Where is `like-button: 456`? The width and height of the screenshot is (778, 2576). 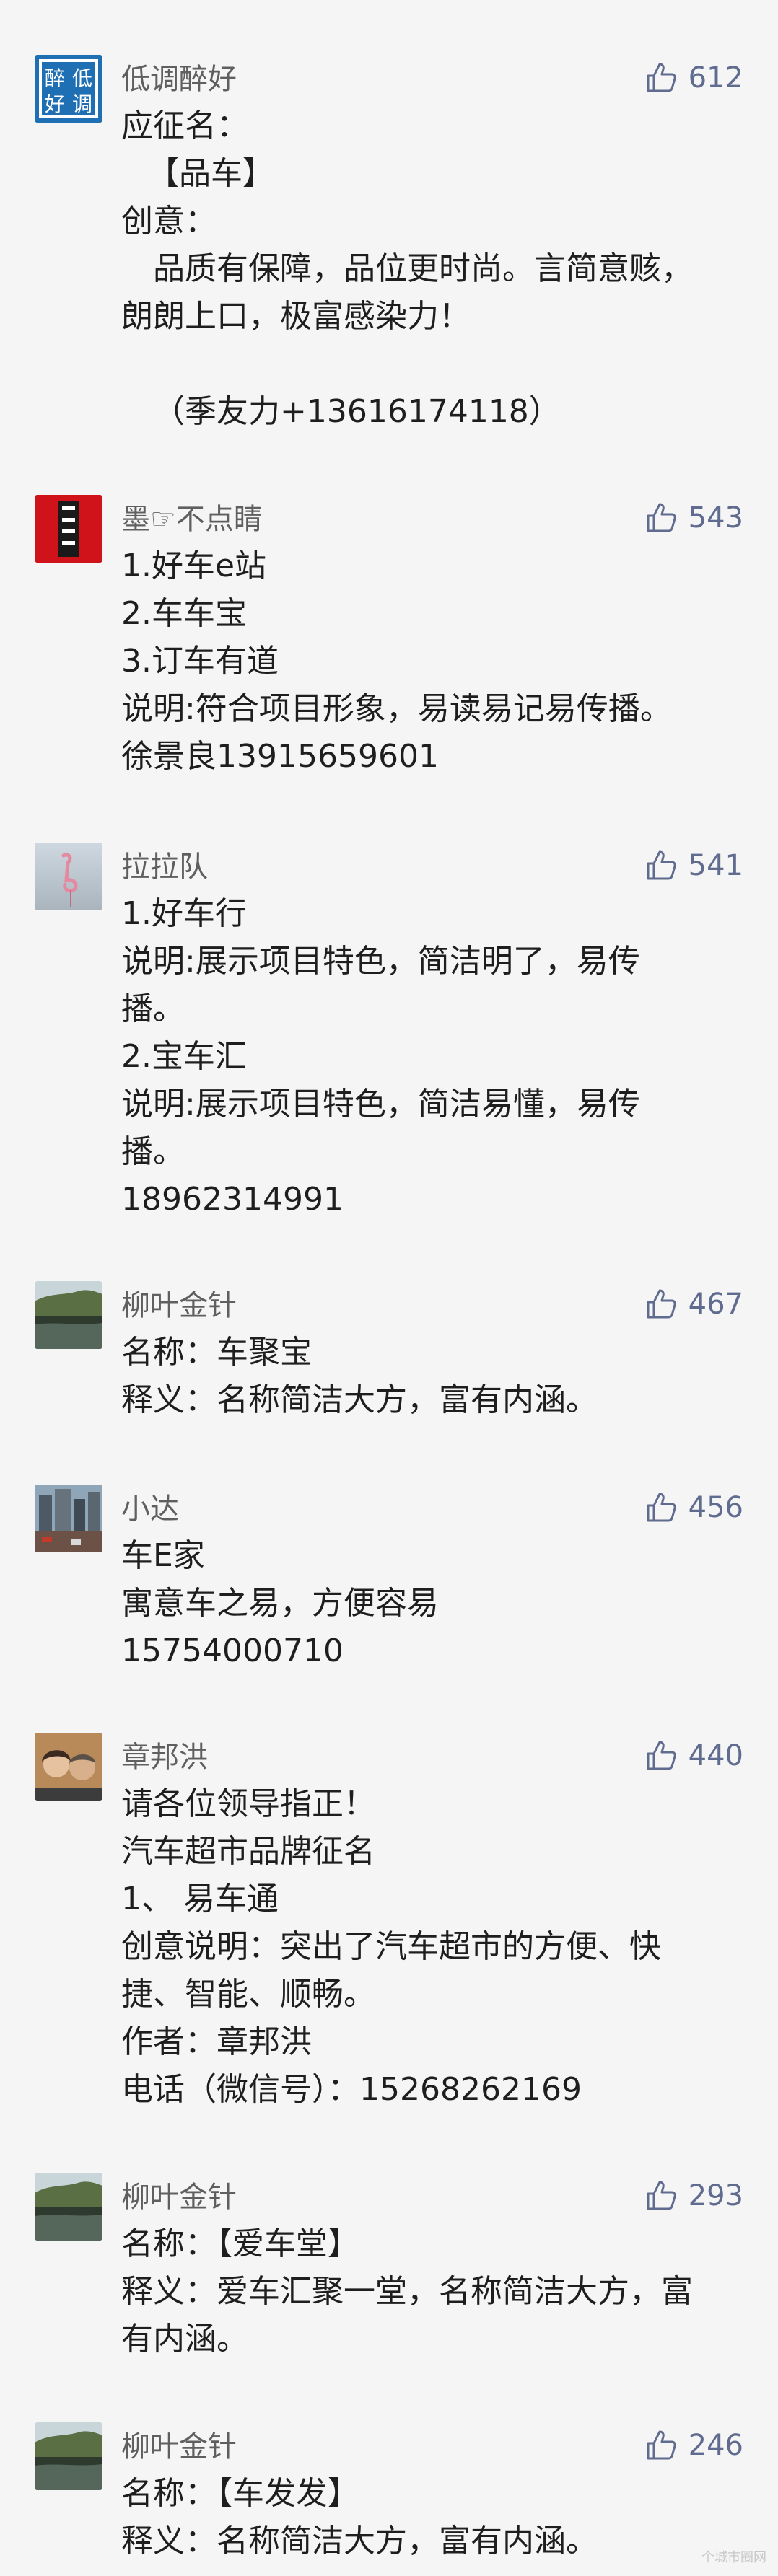
like-button: 456 is located at coordinates (694, 1507).